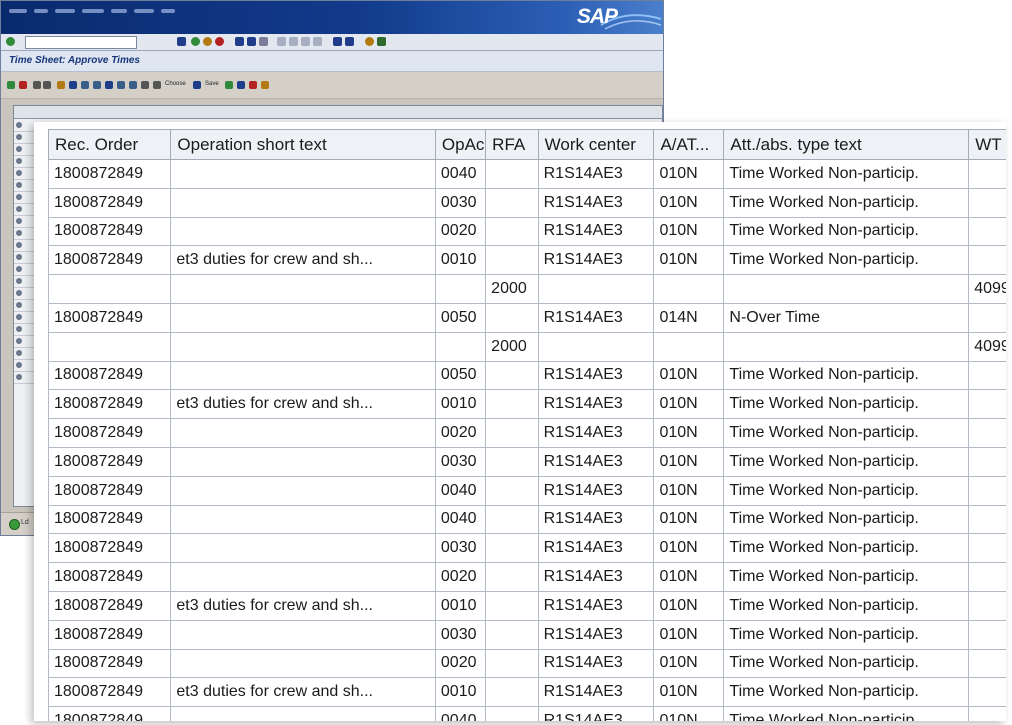 Image resolution: width=1012 pixels, height=725 pixels. What do you see at coordinates (197, 85) in the screenshot?
I see `save-layout-icon` at bounding box center [197, 85].